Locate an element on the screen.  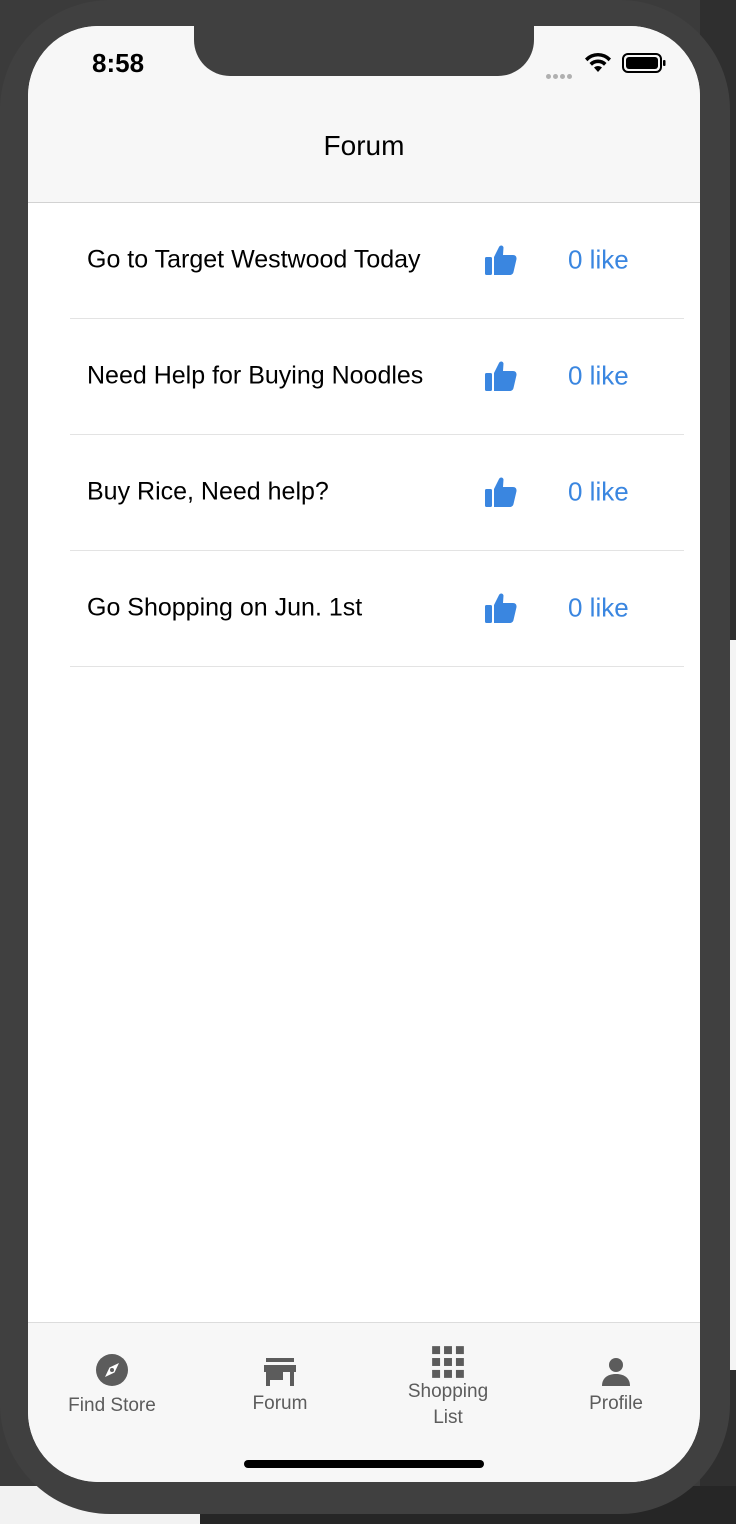
forum-post-row: Go Shopping on Jun. 1st 0 like is located at coordinates (377, 609).